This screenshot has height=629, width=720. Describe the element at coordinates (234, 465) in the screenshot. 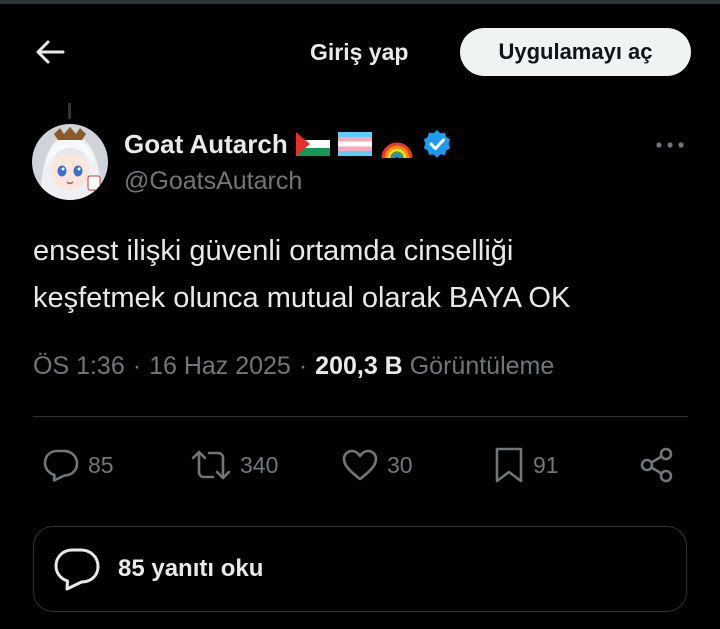

I see `repost-button: 340` at that location.